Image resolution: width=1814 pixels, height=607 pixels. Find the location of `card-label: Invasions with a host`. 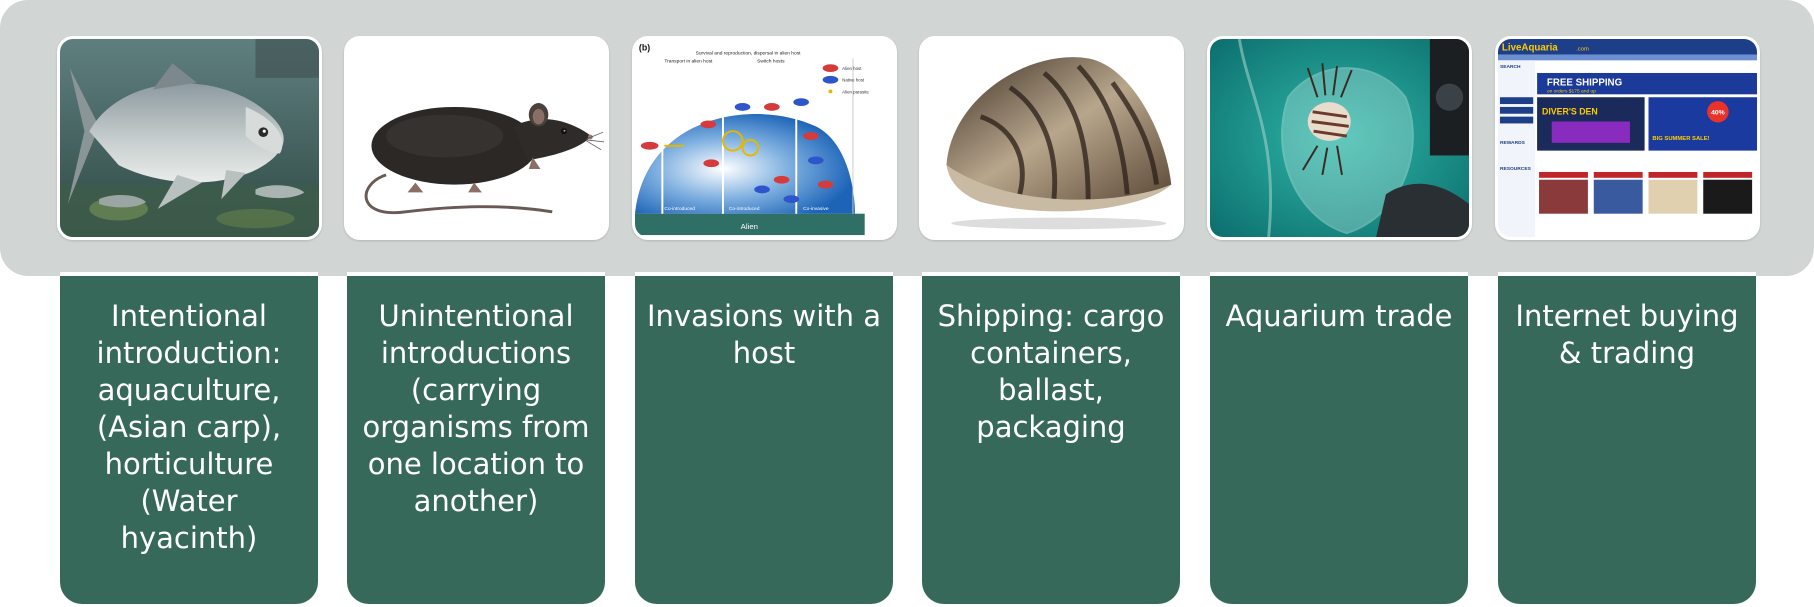

card-label: Invasions with a host is located at coordinates (764, 334).